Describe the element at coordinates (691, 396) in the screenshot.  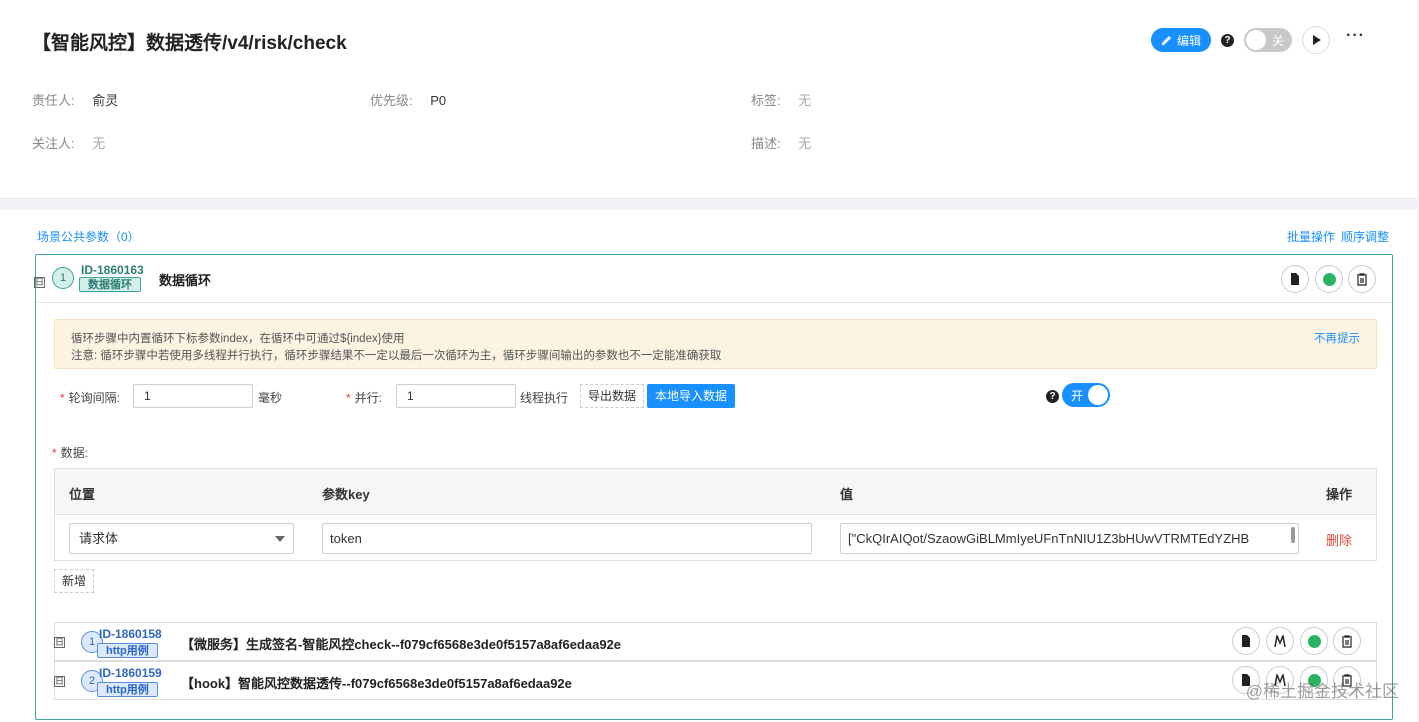
I see `import-data-button: 本地导入数据` at that location.